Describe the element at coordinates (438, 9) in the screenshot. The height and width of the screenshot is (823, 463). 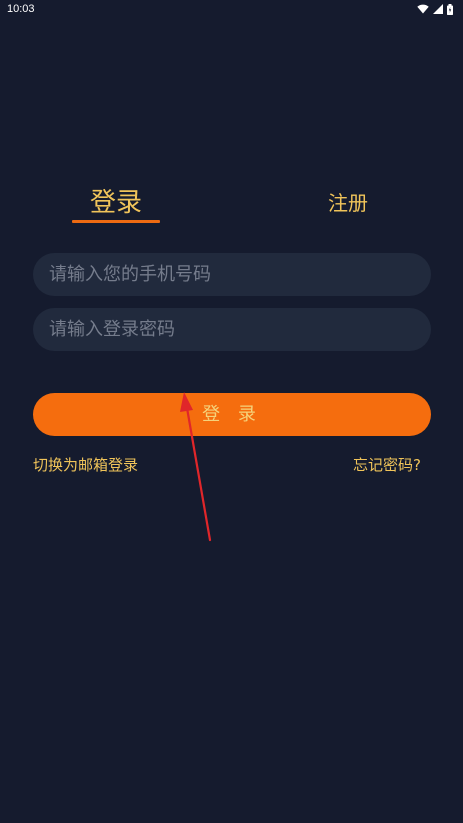
I see `signal-icon` at that location.